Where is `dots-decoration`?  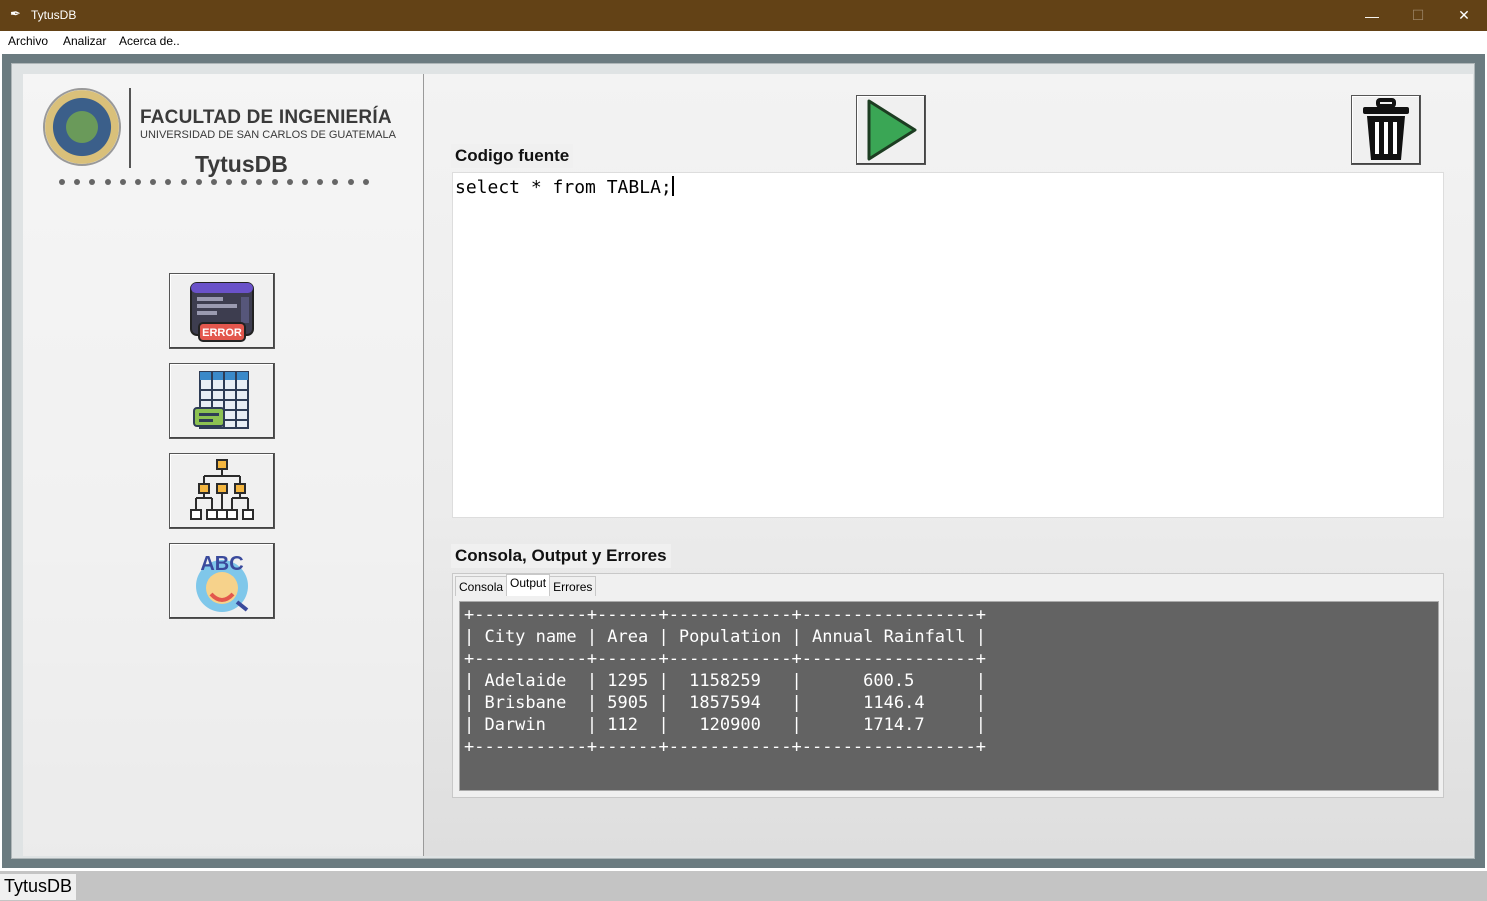
dots-decoration is located at coordinates (214, 185).